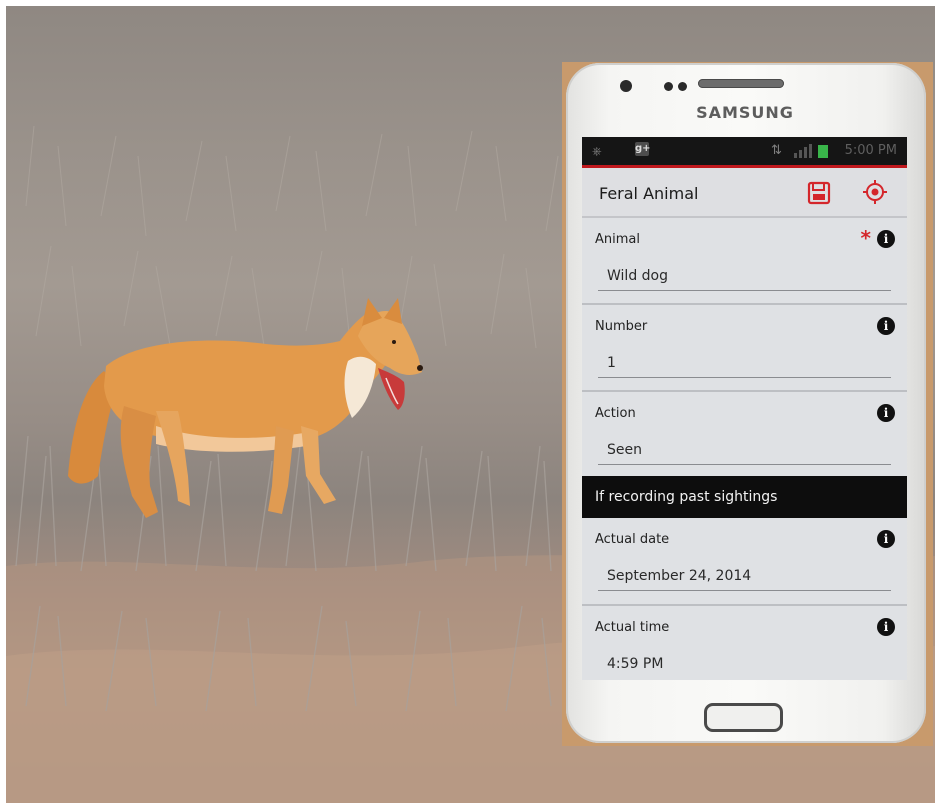  Describe the element at coordinates (741, 83) in the screenshot. I see `earpiece-speaker` at that location.